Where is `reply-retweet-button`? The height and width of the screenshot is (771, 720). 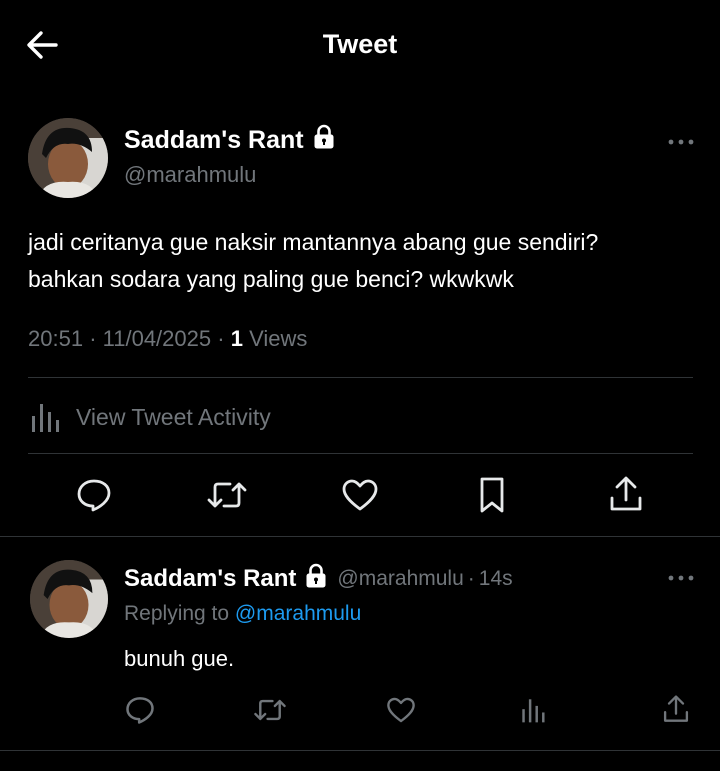
reply-retweet-button is located at coordinates (270, 710).